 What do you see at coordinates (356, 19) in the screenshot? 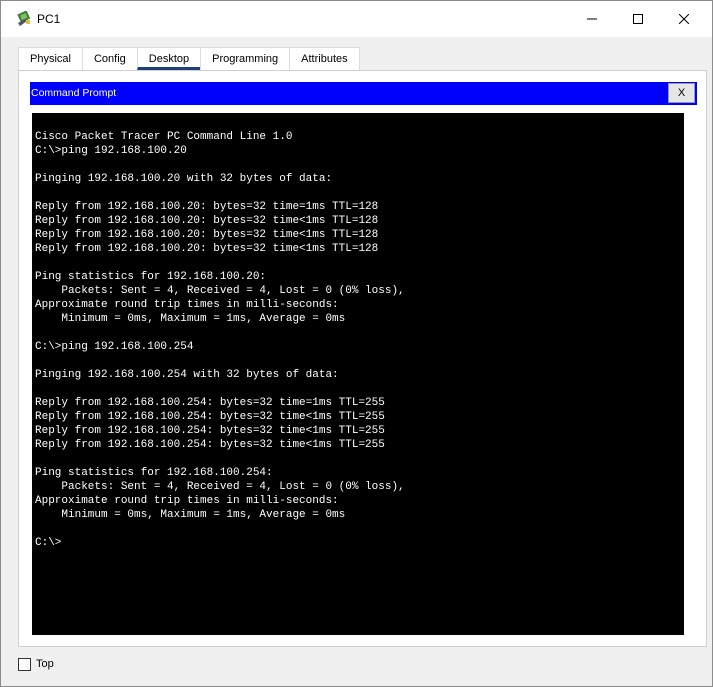
I see `title-bar: PC1` at bounding box center [356, 19].